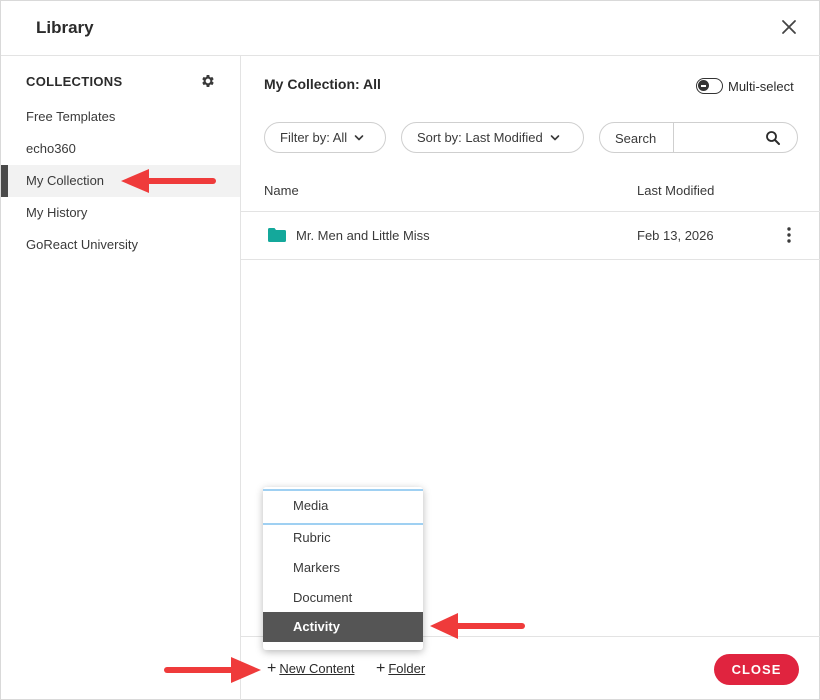 This screenshot has width=820, height=700. What do you see at coordinates (756, 669) in the screenshot?
I see `close-button: CLOSE` at bounding box center [756, 669].